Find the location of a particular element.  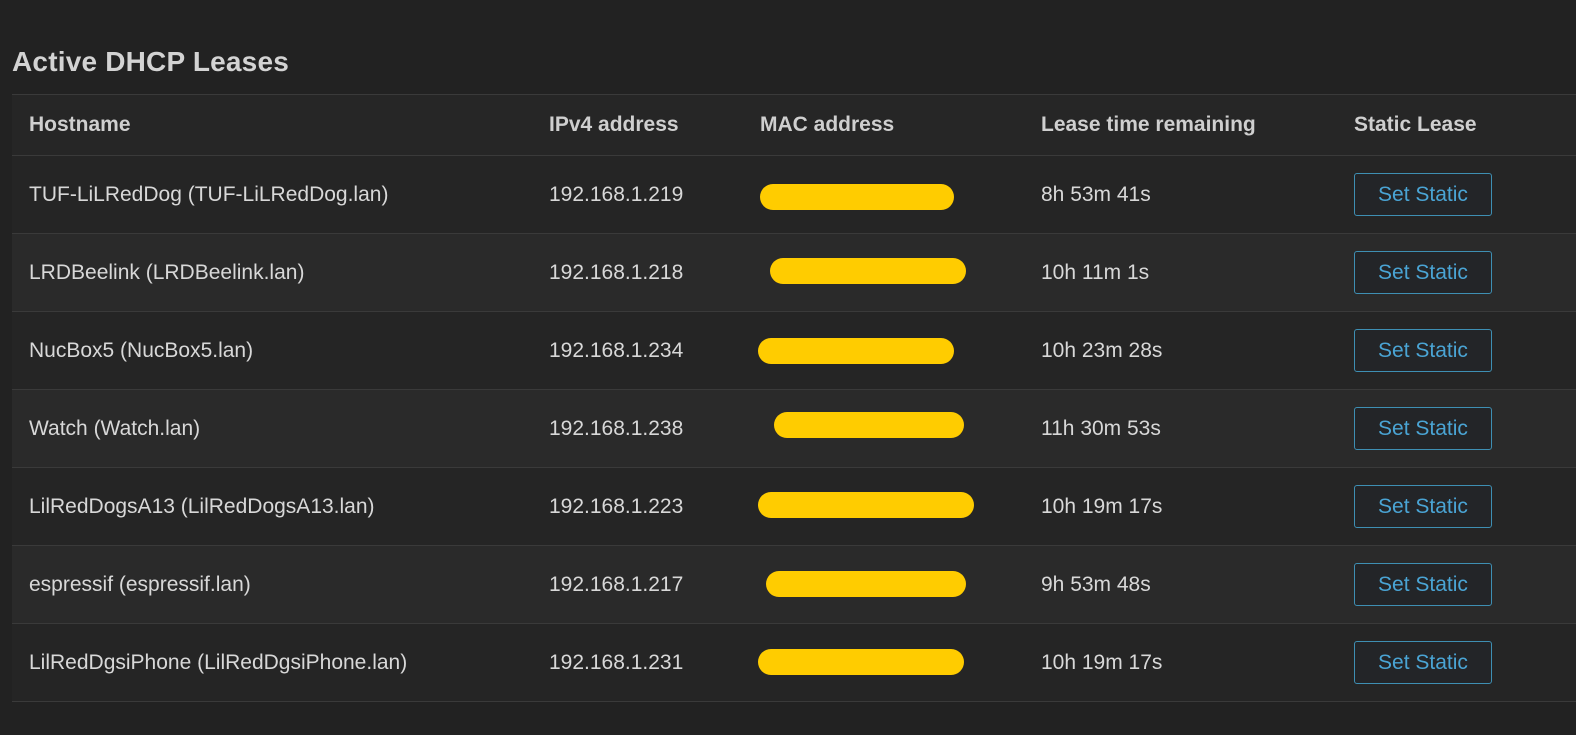

lease-time-cell: 10h 23m 28s is located at coordinates (1102, 350).